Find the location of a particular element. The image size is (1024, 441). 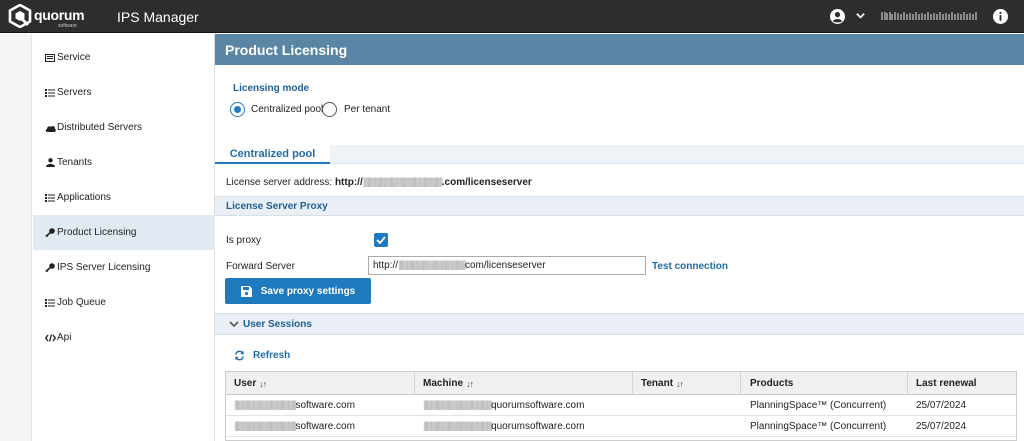

sidebar-item-servers: Servers is located at coordinates (124, 92).